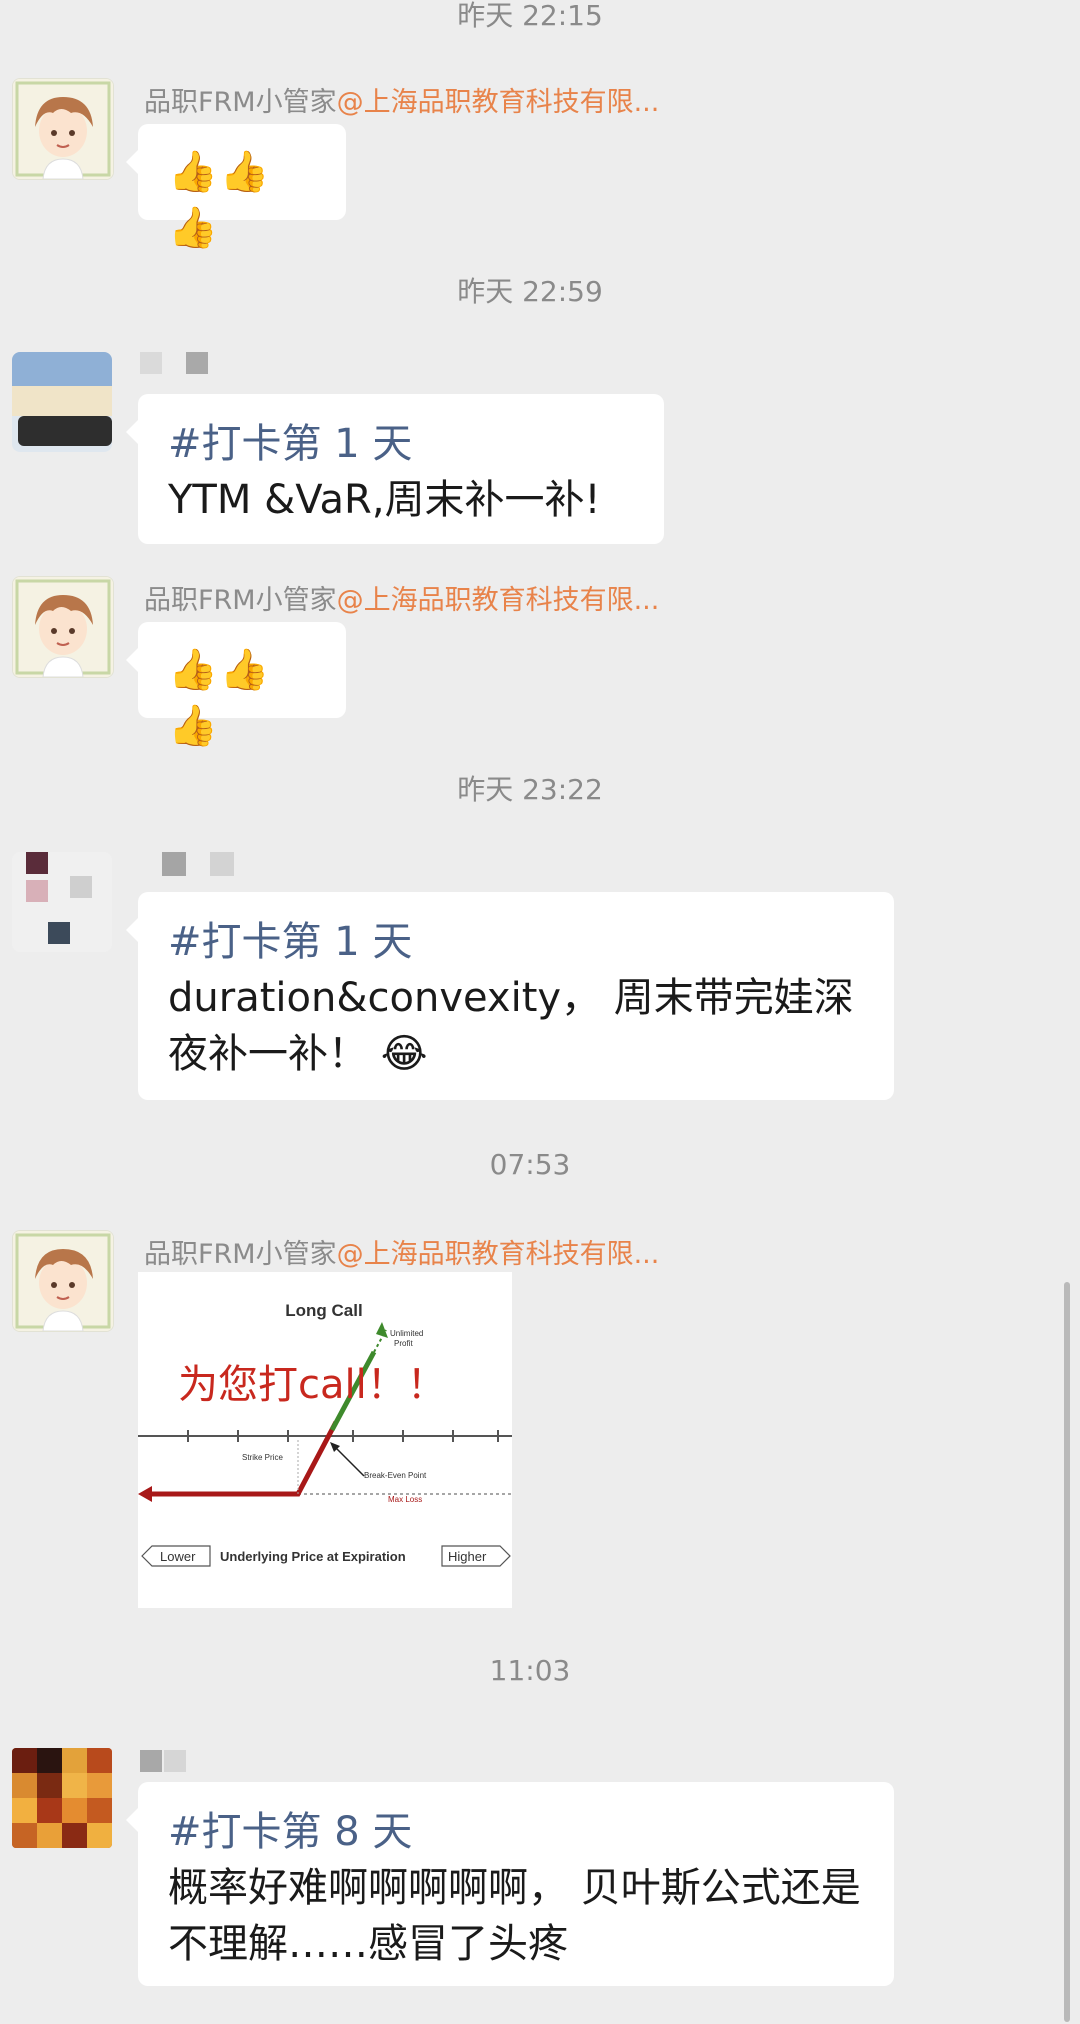 Image resolution: width=1080 pixels, height=2024 pixels. Describe the element at coordinates (530, 789) in the screenshot. I see `timestamp: 昨天 23:22` at that location.